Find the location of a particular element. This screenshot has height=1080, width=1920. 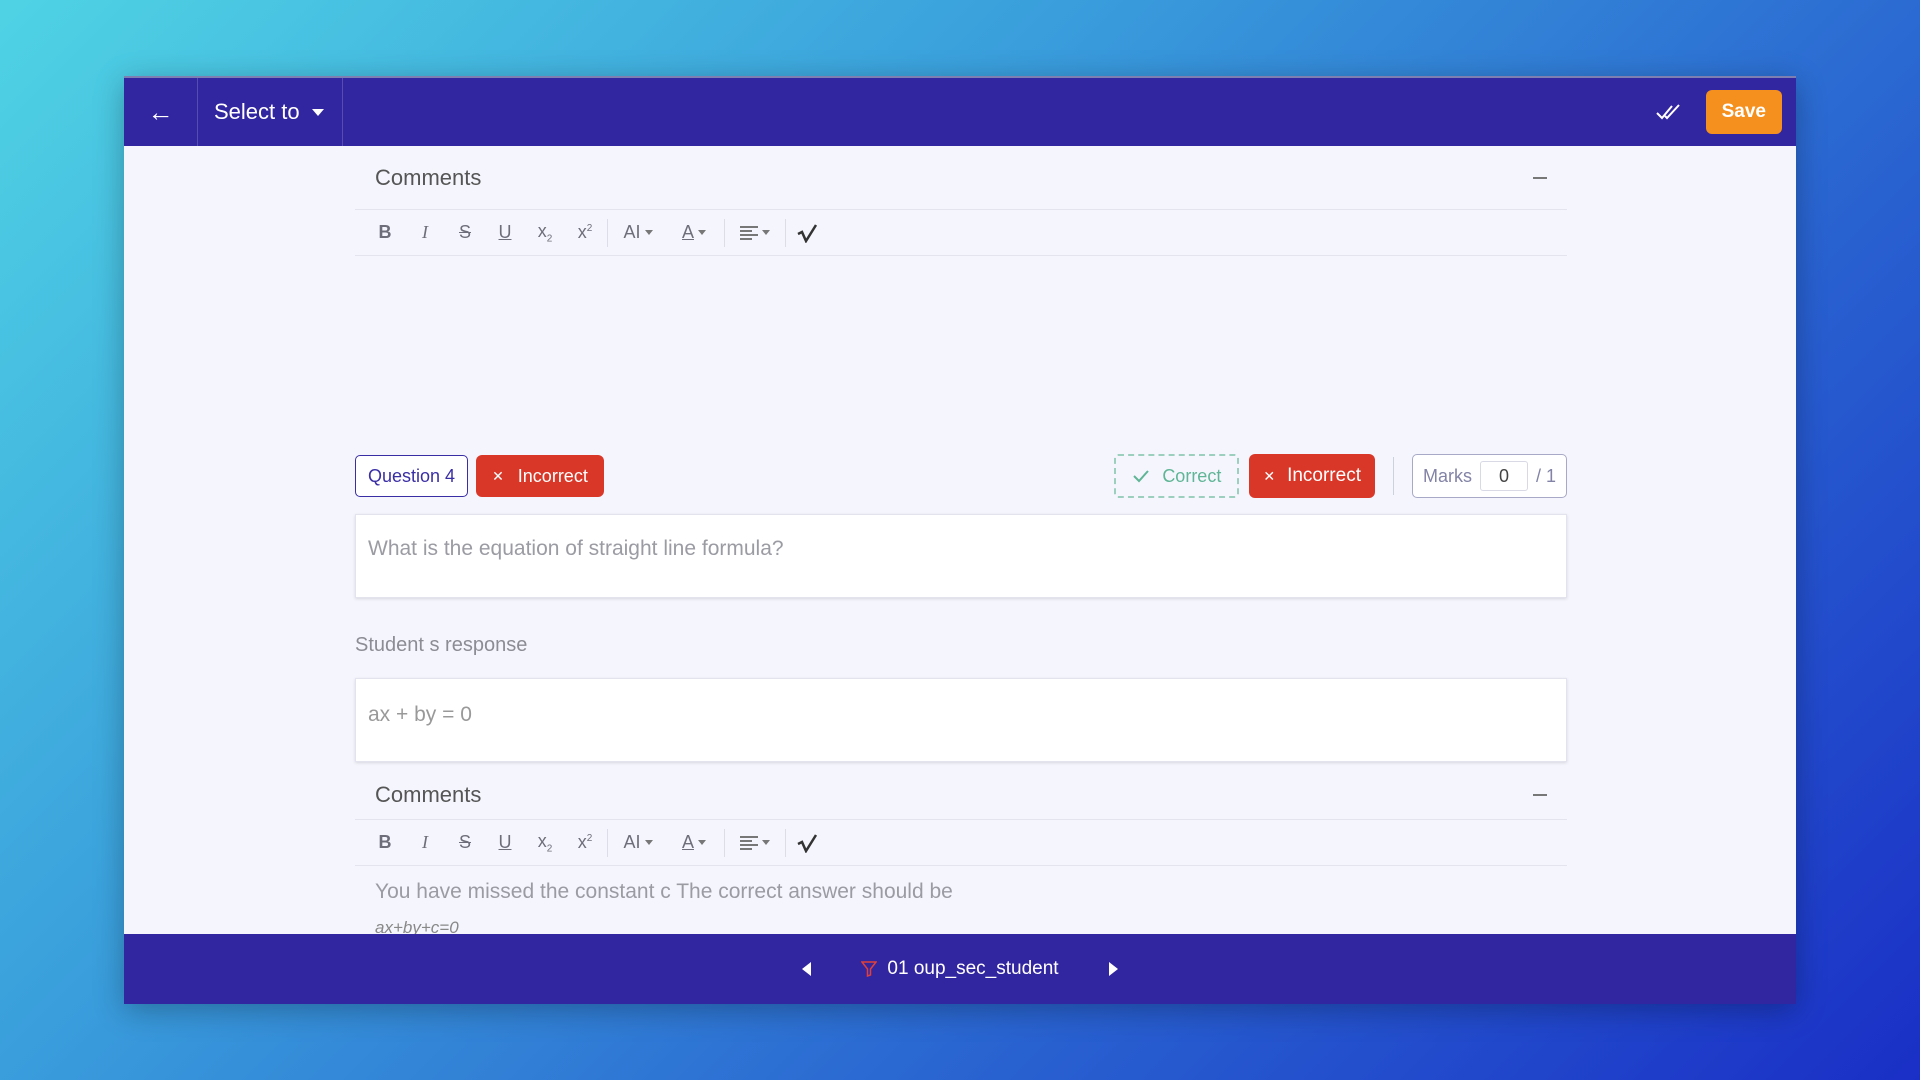

comments-section-top: Comments B I S U x2 x2 AI A is located at coordinates (961, 250).